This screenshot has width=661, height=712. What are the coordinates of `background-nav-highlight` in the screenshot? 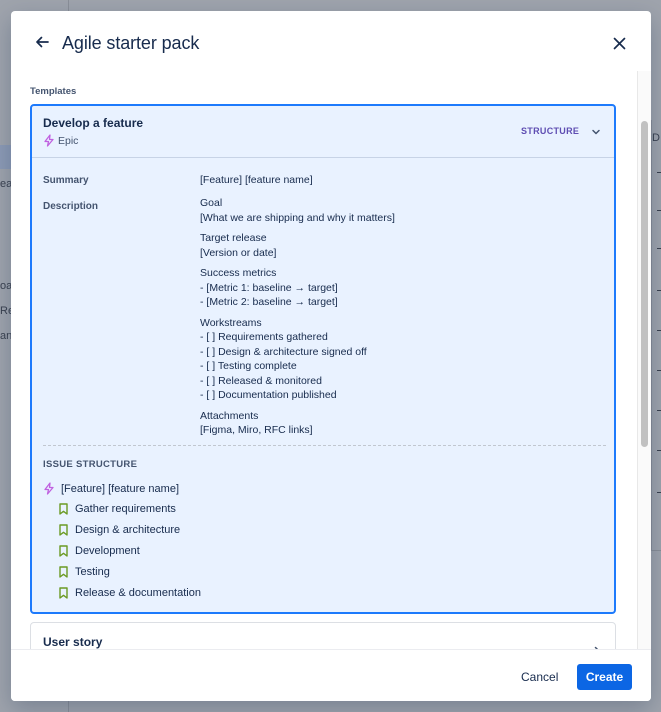 It's located at (5, 157).